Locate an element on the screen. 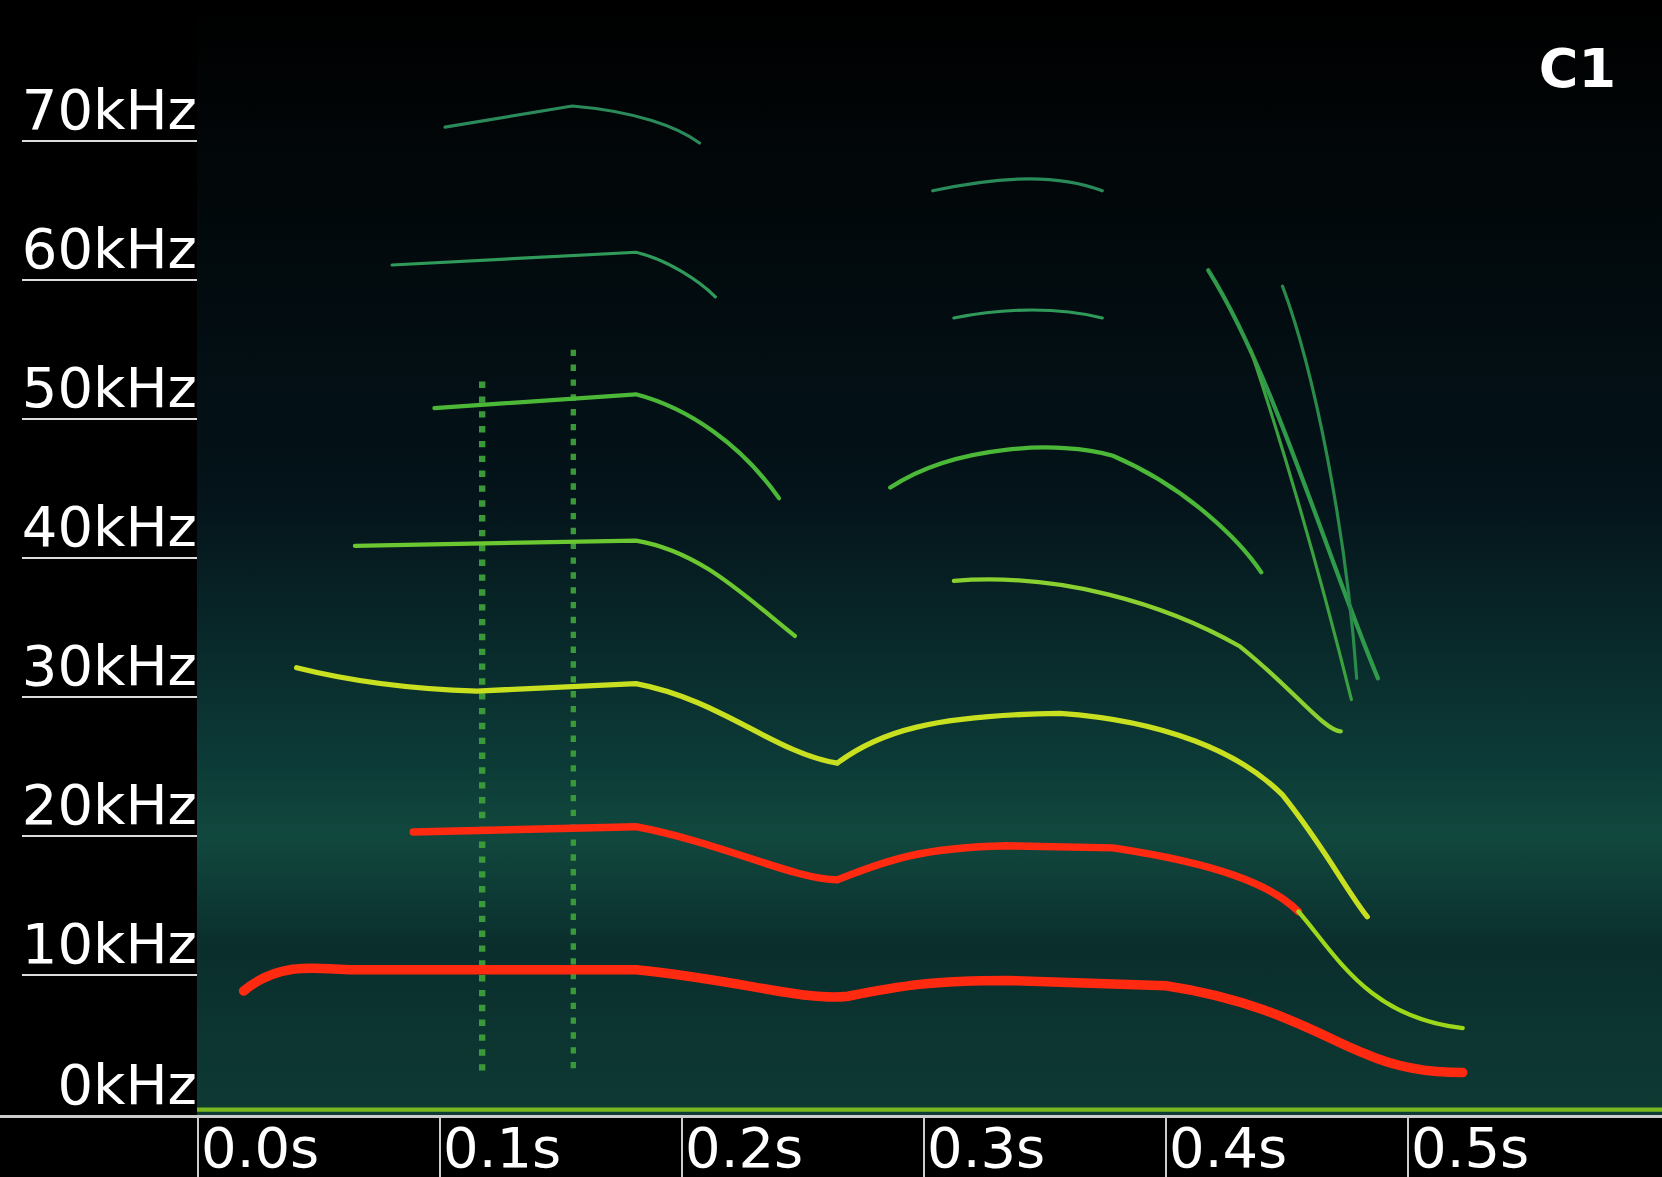 The width and height of the screenshot is (1662, 1177). axis-label: 0.0s is located at coordinates (318, 1147).